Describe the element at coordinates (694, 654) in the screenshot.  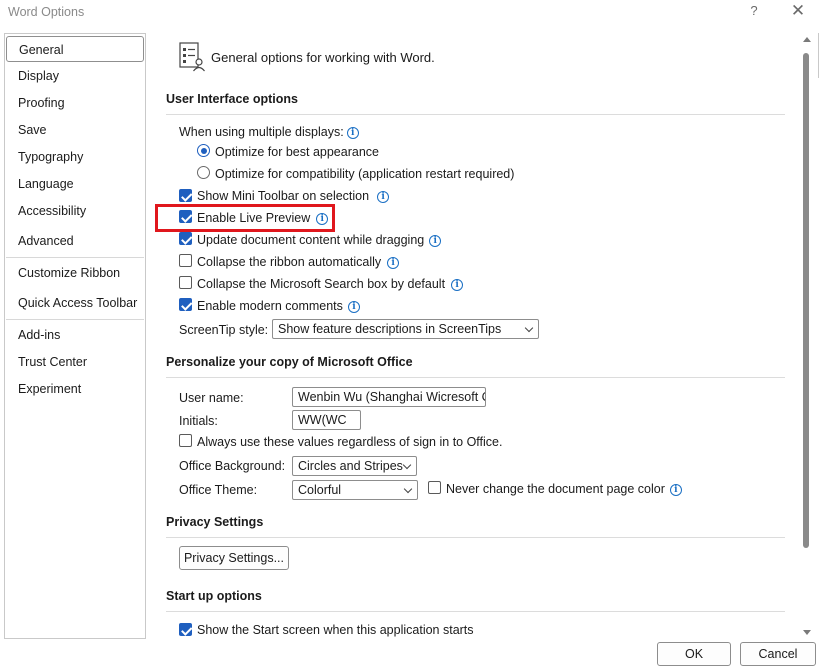
I see `ok-button: OK` at that location.